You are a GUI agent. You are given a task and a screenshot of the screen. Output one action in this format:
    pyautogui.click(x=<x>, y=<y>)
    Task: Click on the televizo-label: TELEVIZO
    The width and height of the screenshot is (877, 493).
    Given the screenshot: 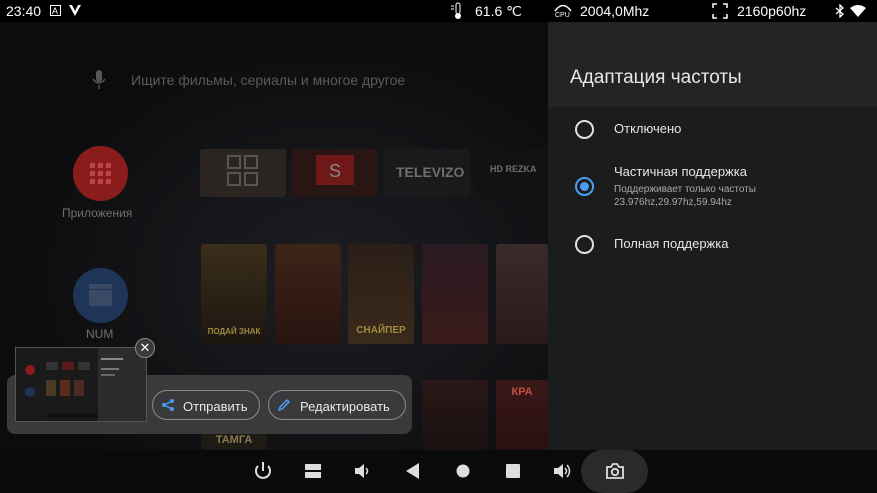 What is the action you would take?
    pyautogui.click(x=430, y=172)
    